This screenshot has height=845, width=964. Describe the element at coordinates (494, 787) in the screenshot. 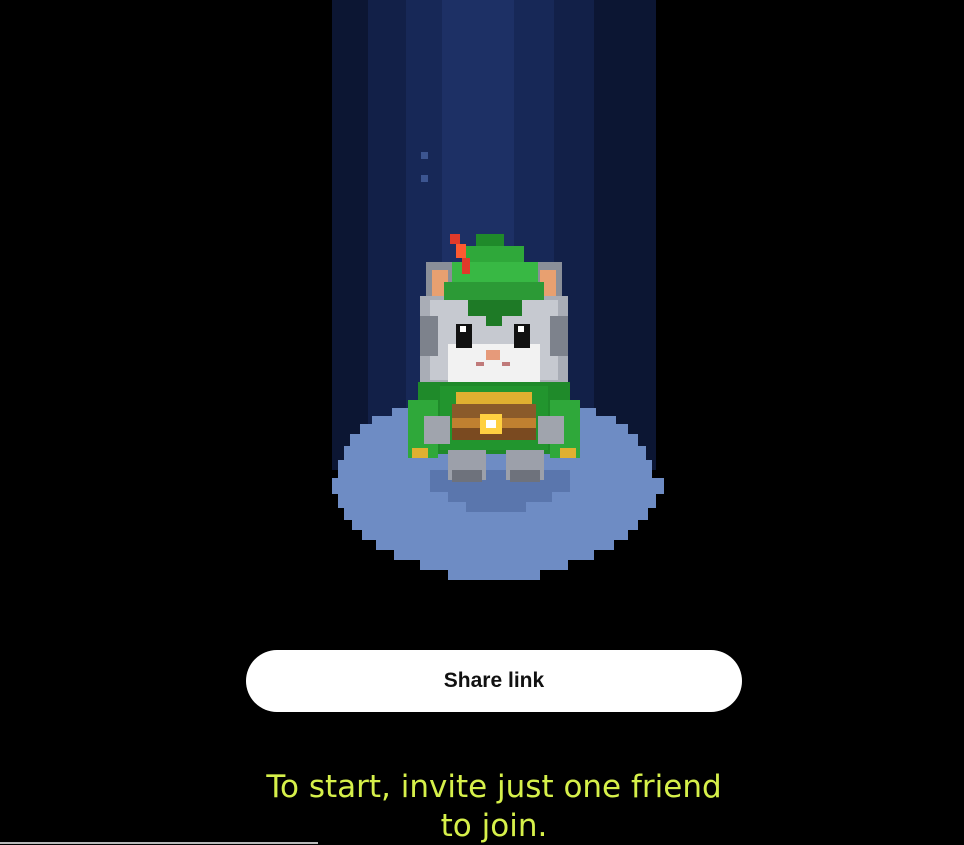

I see `invite-message-line-1: To start, invite just one friend` at that location.